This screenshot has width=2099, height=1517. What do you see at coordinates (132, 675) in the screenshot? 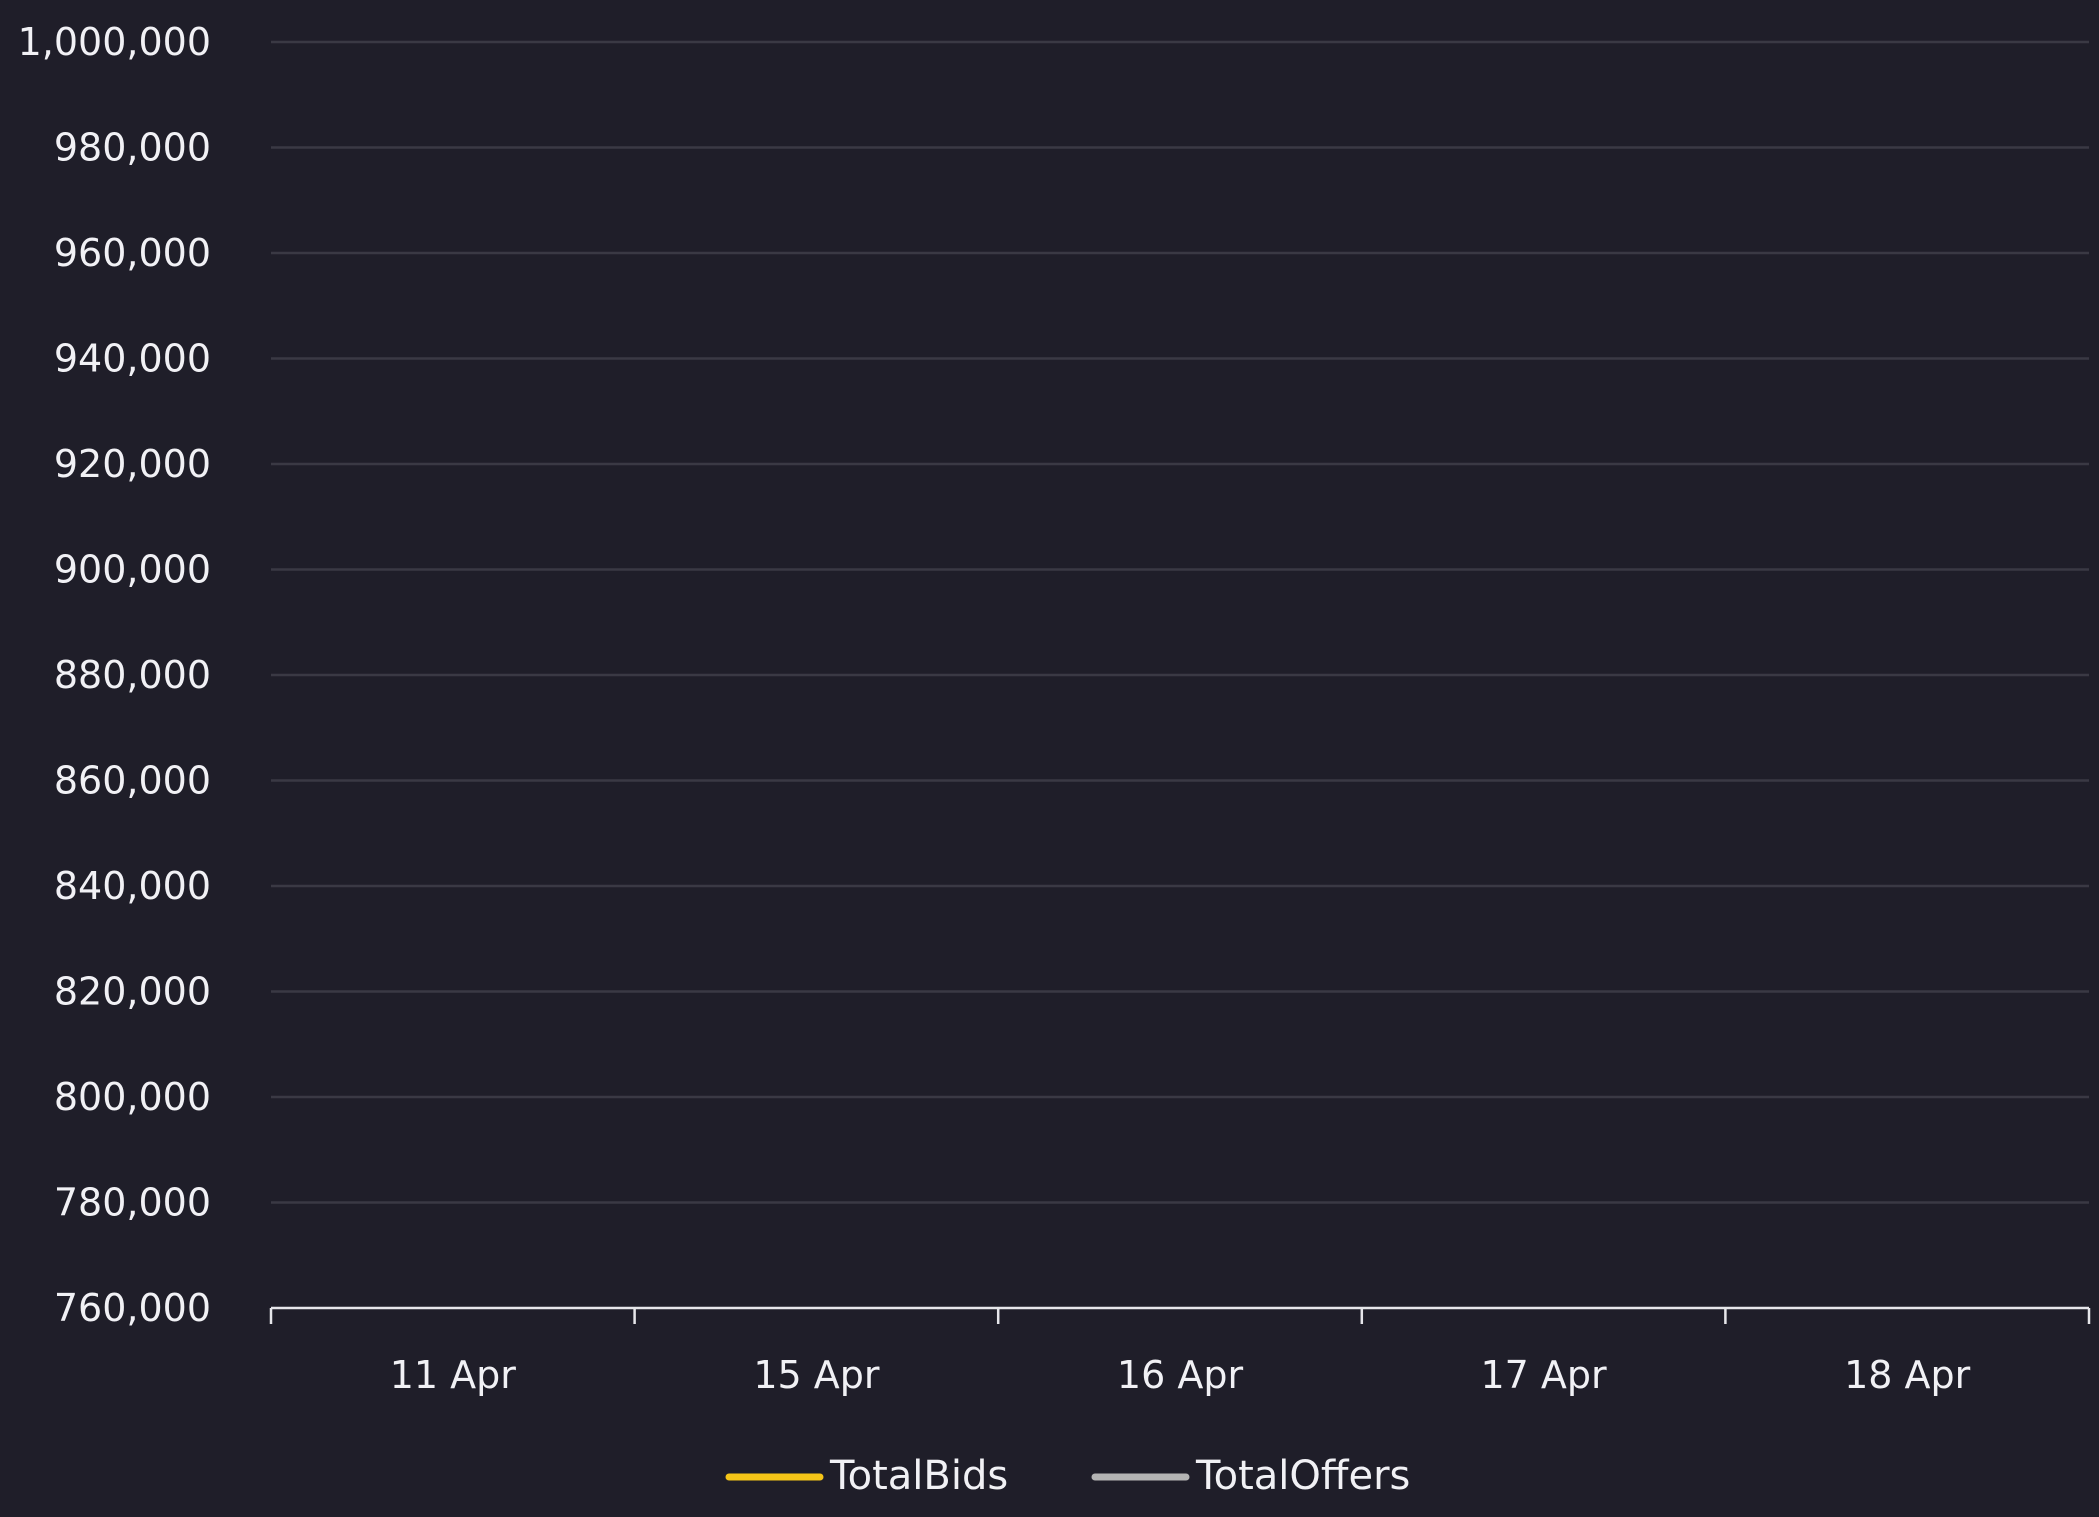
I see `y-tick-label: 880,000` at bounding box center [132, 675].